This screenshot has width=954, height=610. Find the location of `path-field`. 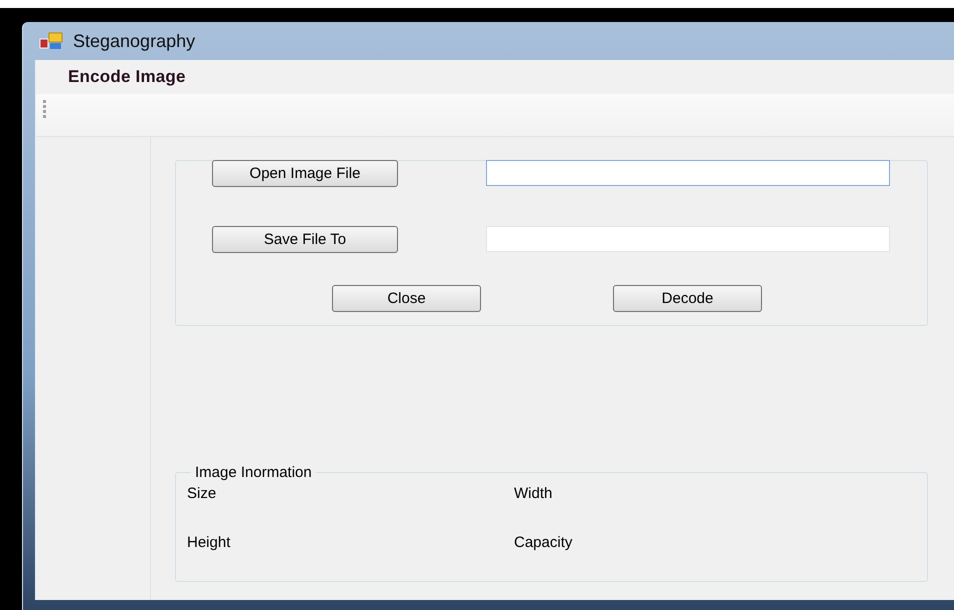

path-field is located at coordinates (688, 173).